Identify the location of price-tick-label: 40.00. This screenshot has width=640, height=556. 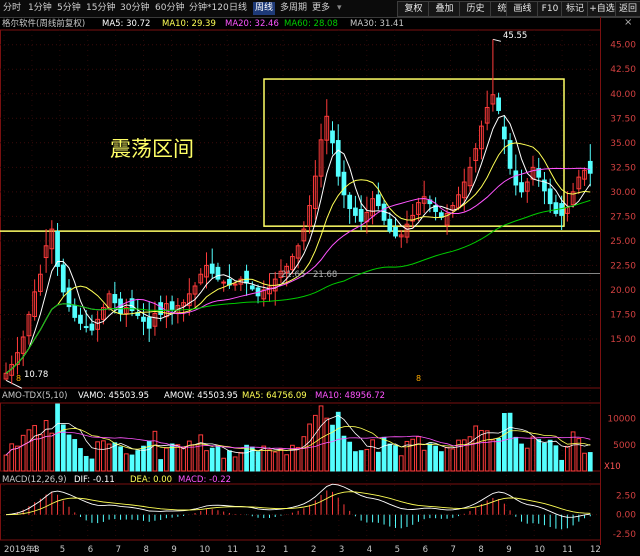
(623, 95).